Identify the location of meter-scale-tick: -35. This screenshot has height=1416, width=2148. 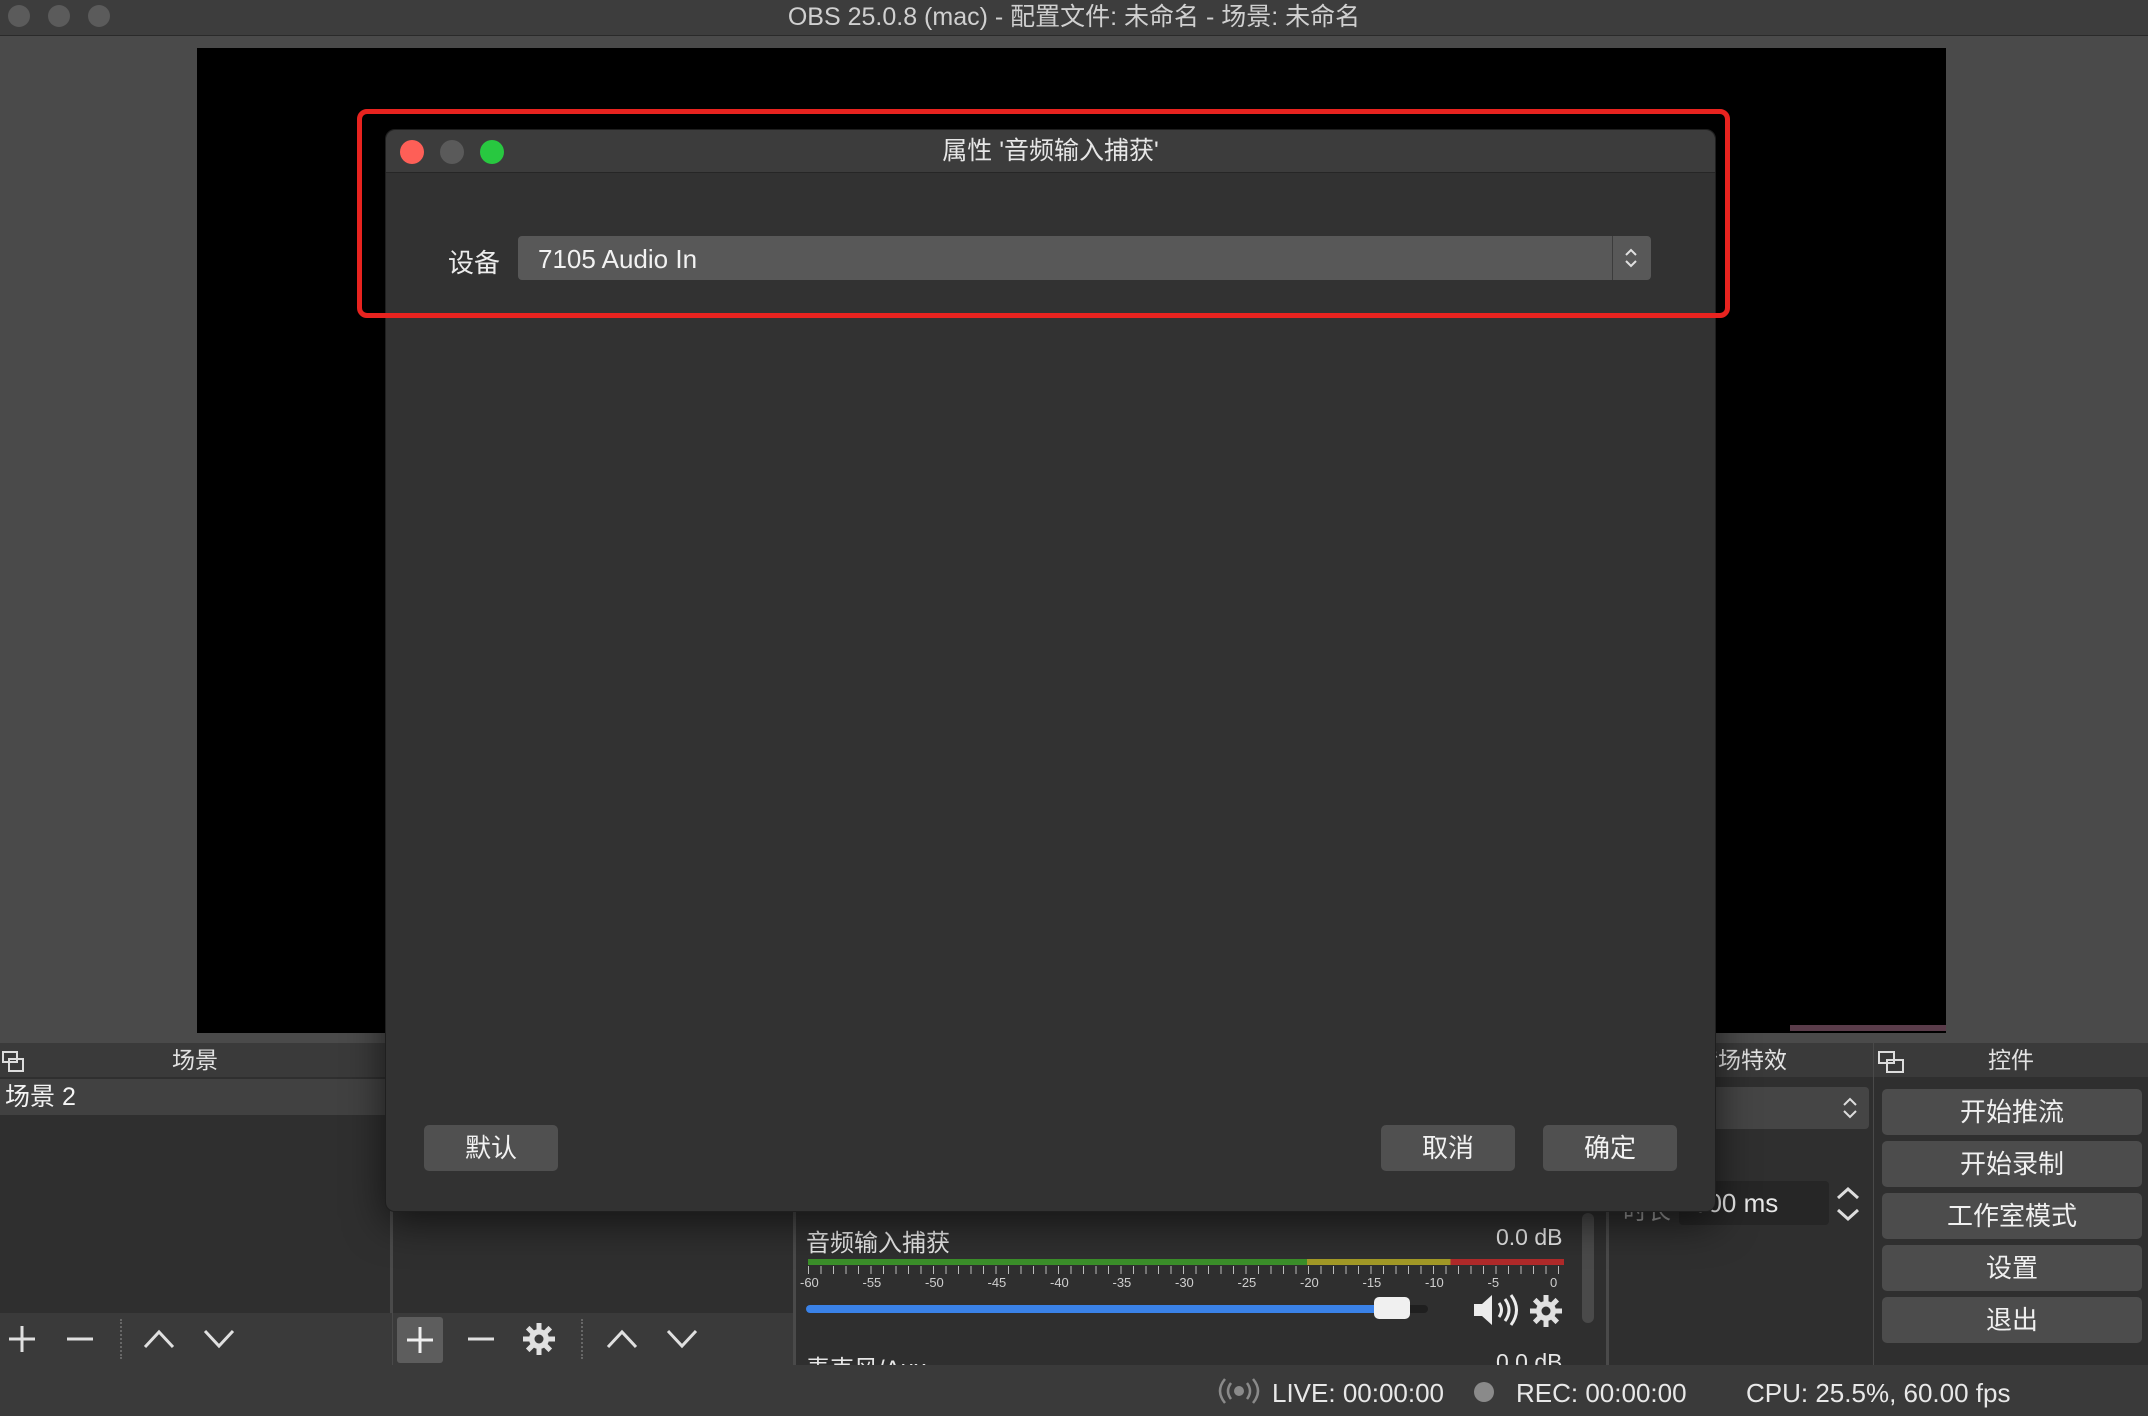
(1122, 1282).